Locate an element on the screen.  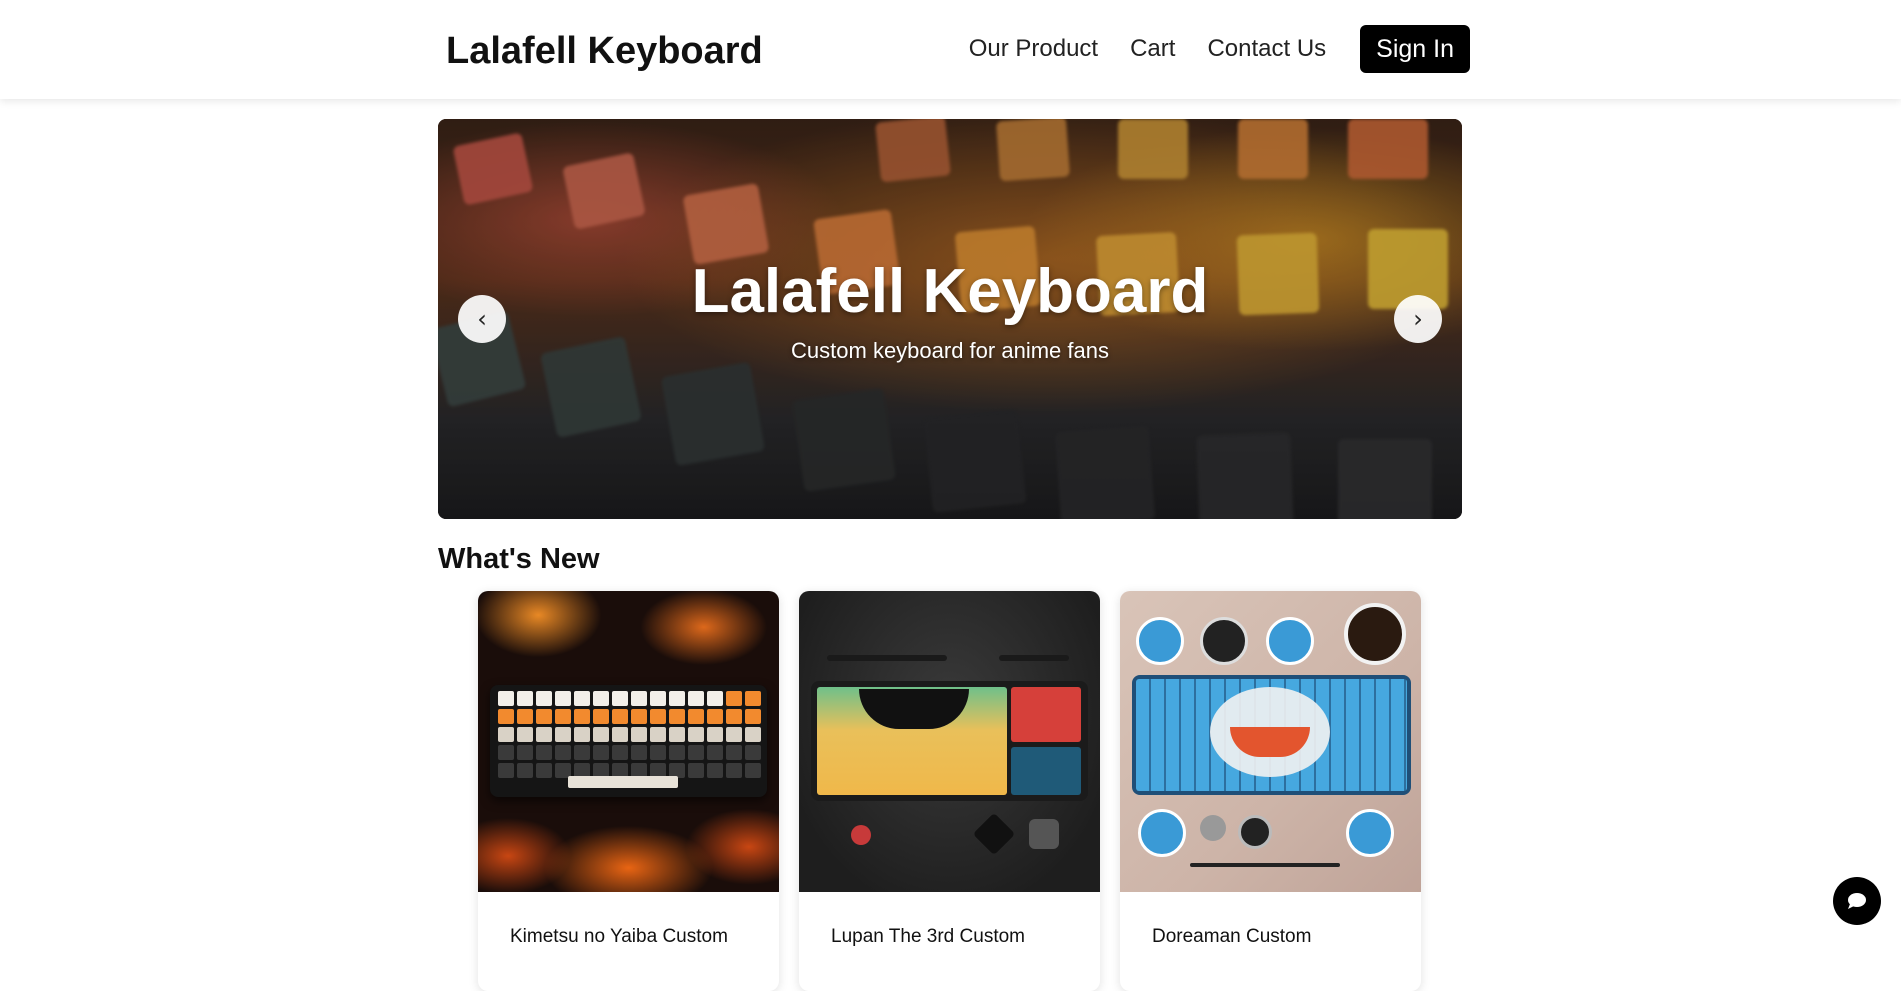
brand-logo: Lalafell Keyboard is located at coordinates (604, 51).